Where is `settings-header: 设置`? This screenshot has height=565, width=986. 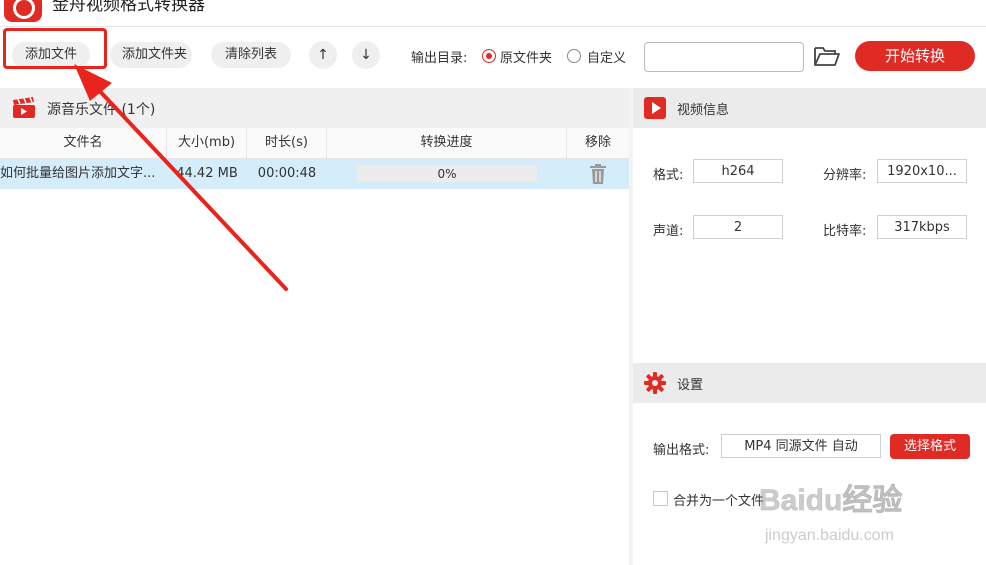 settings-header: 设置 is located at coordinates (809, 383).